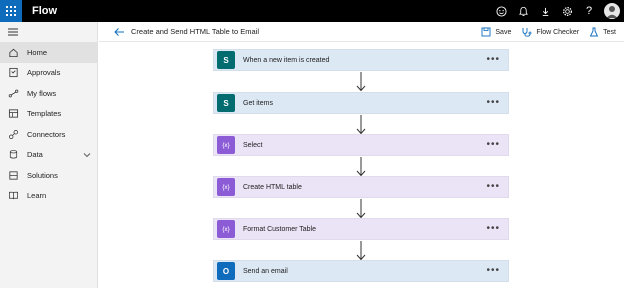 The image size is (624, 288). What do you see at coordinates (13, 175) in the screenshot?
I see `solutions-icon` at bounding box center [13, 175].